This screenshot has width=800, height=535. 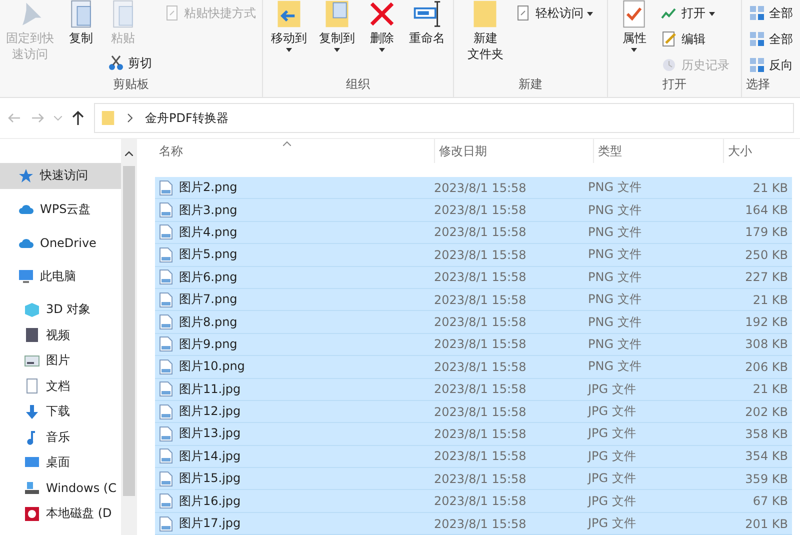 What do you see at coordinates (669, 39) in the screenshot?
I see `edit-icon` at bounding box center [669, 39].